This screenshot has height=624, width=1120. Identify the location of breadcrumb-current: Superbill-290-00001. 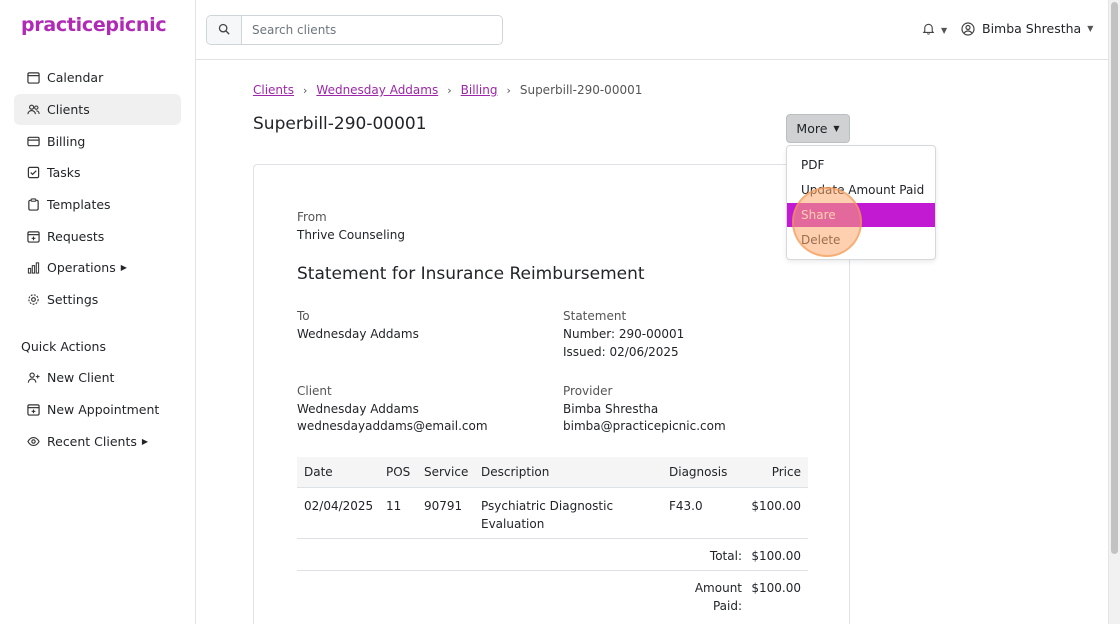
(581, 90).